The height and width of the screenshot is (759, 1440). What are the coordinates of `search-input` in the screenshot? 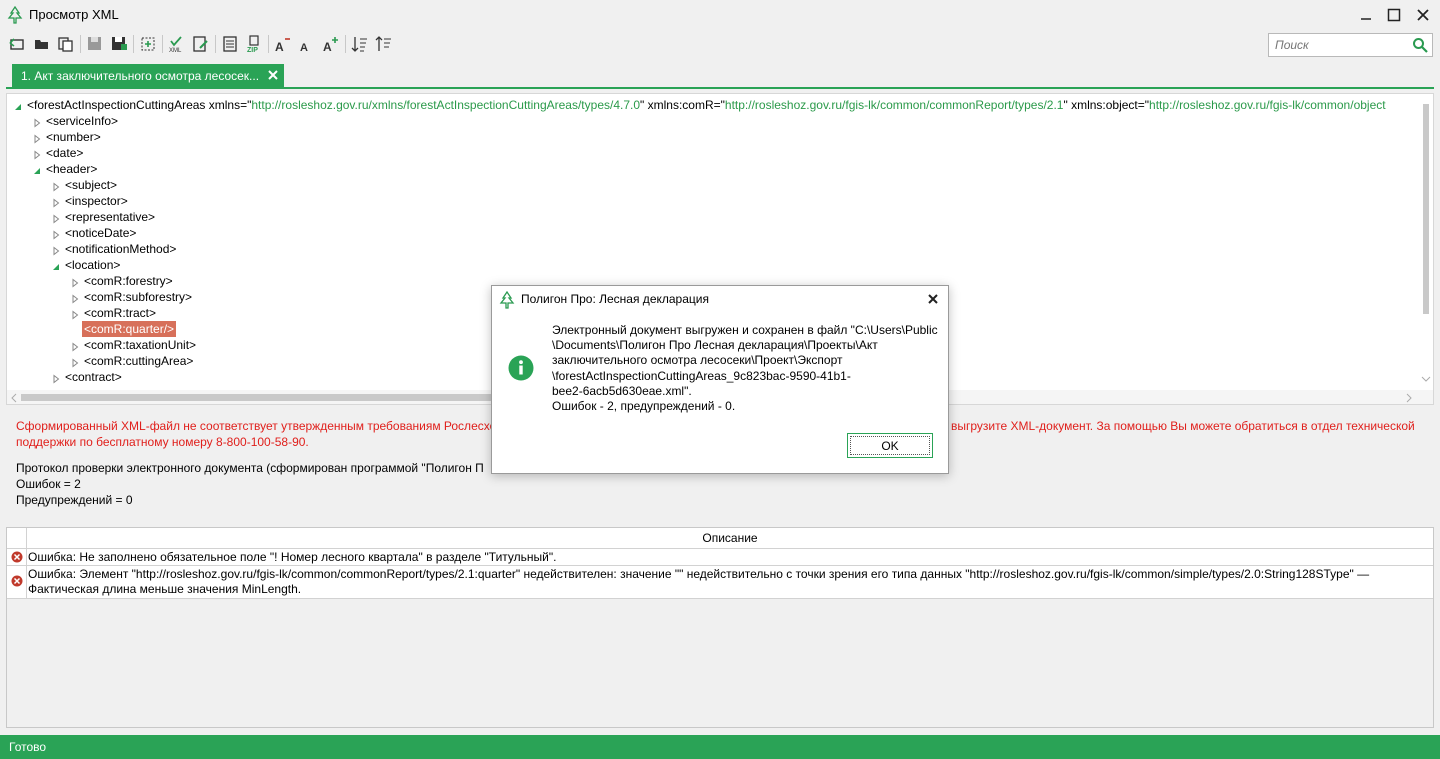 It's located at (1342, 45).